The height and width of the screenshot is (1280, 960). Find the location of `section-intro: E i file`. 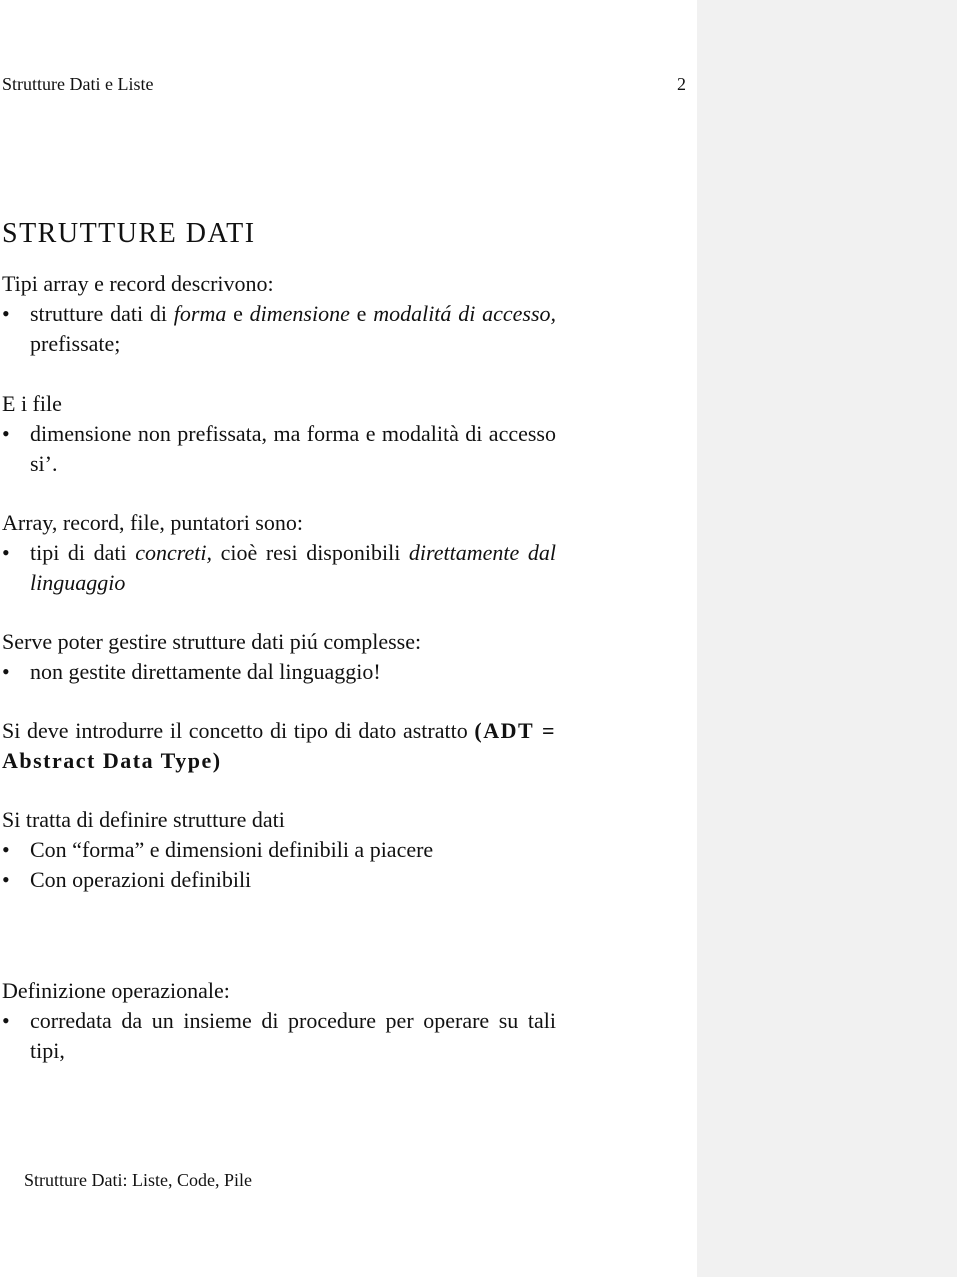

section-intro: E i file is located at coordinates (32, 403).